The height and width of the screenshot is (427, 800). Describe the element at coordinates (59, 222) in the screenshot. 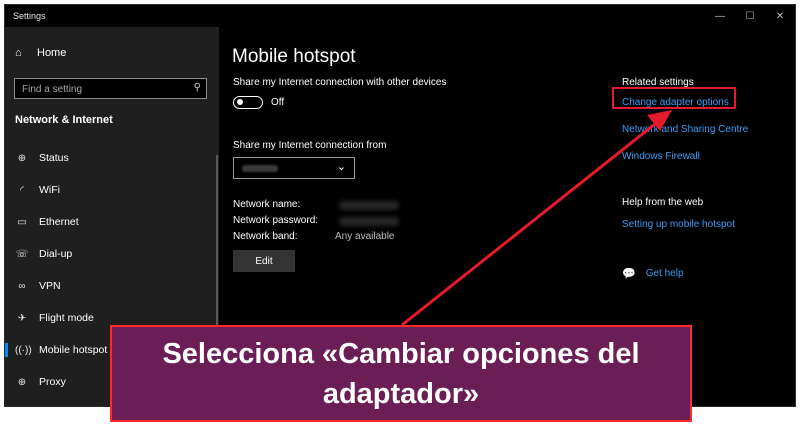

I see `sidebar-item-label: Ethernet` at that location.